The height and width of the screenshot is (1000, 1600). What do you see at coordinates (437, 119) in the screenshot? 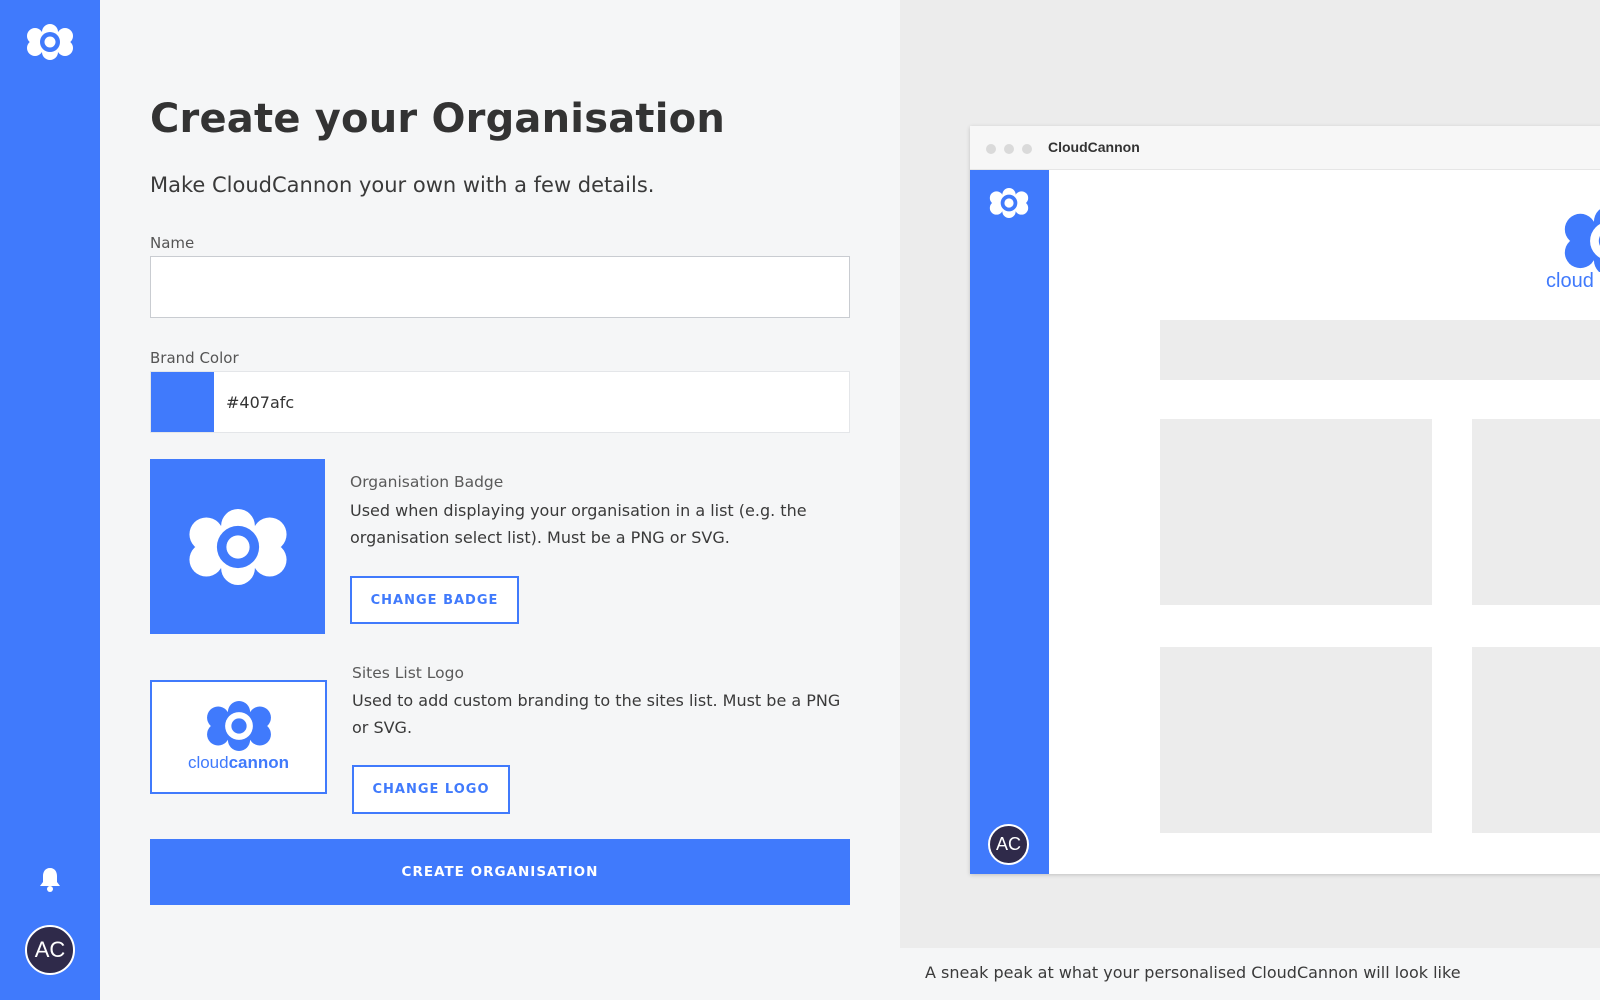
I see `page-title: Create your Organisation` at bounding box center [437, 119].